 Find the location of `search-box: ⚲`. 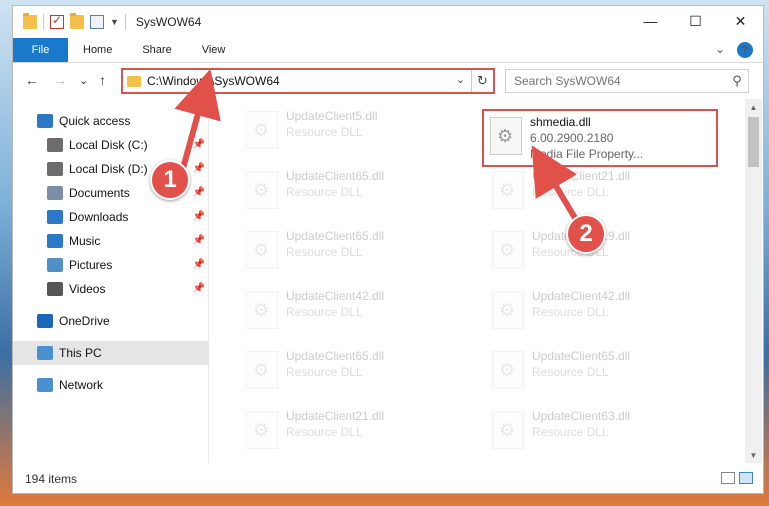

search-box: ⚲ is located at coordinates (627, 81).